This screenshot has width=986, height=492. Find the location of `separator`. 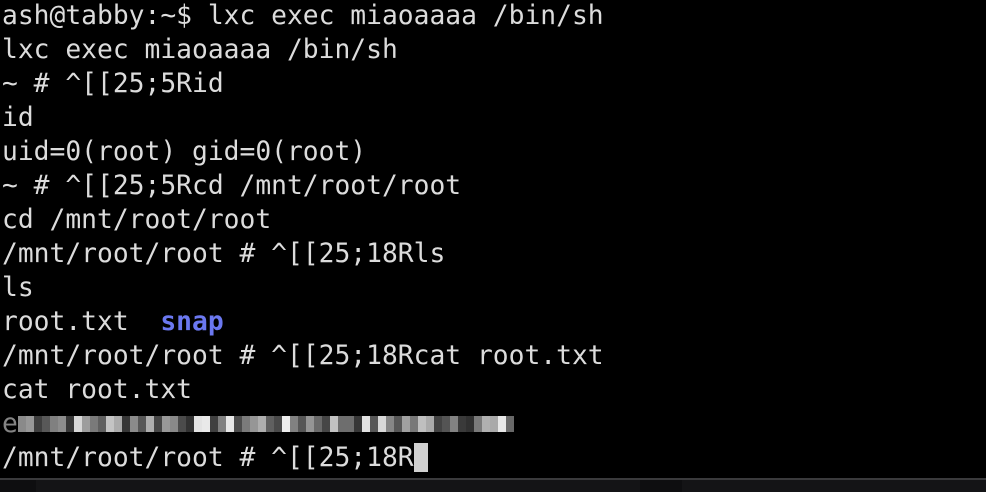

separator is located at coordinates (145, 322).